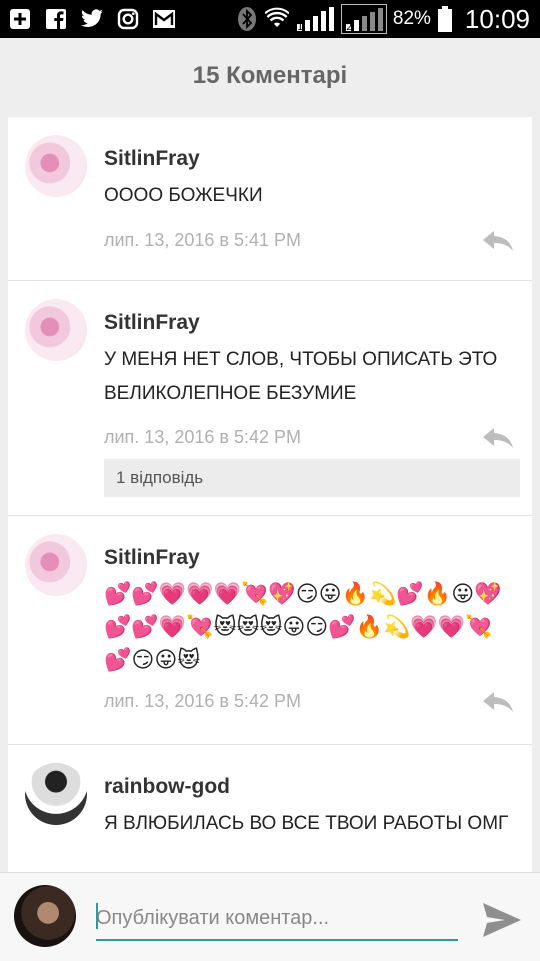 The image size is (540, 961). Describe the element at coordinates (363, 19) in the screenshot. I see `signal-sim2-icon: 2` at that location.